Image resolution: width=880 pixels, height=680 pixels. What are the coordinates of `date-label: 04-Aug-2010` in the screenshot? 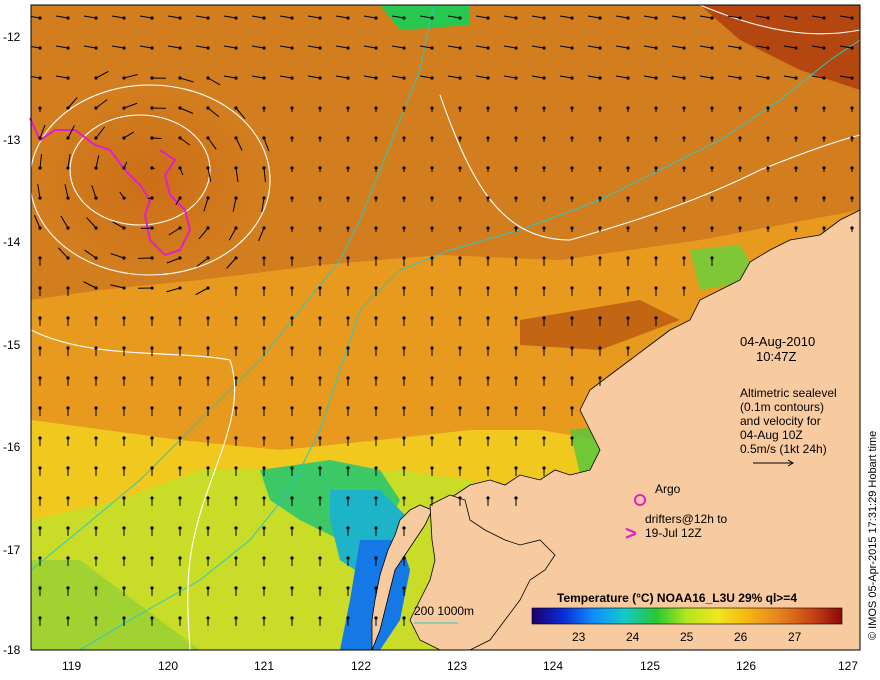 It's located at (777, 341).